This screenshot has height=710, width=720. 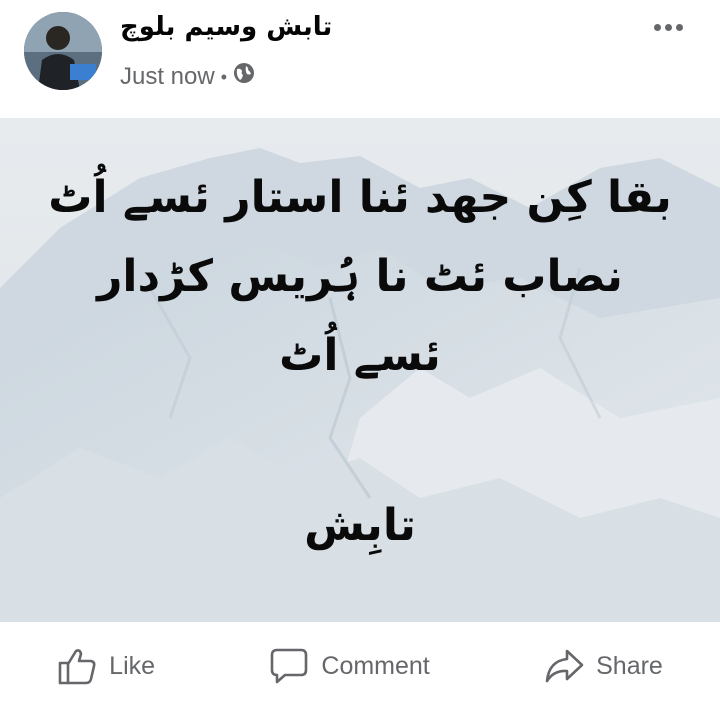 I want to click on post-signature: تابِش, so click(x=360, y=525).